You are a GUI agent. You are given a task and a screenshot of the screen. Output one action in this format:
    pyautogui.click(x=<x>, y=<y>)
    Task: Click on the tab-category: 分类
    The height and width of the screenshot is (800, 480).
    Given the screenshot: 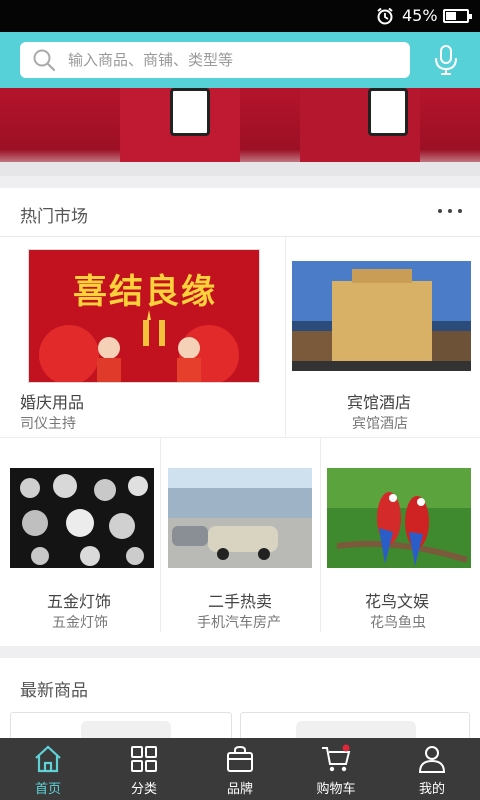 What is the action you would take?
    pyautogui.click(x=144, y=769)
    